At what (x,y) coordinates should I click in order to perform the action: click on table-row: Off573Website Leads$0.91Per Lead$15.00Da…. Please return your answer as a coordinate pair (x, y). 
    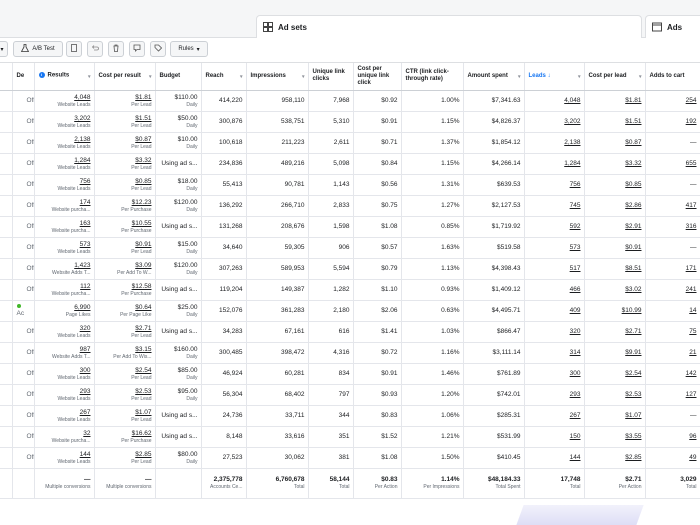
    Looking at the image, I should click on (350, 248).